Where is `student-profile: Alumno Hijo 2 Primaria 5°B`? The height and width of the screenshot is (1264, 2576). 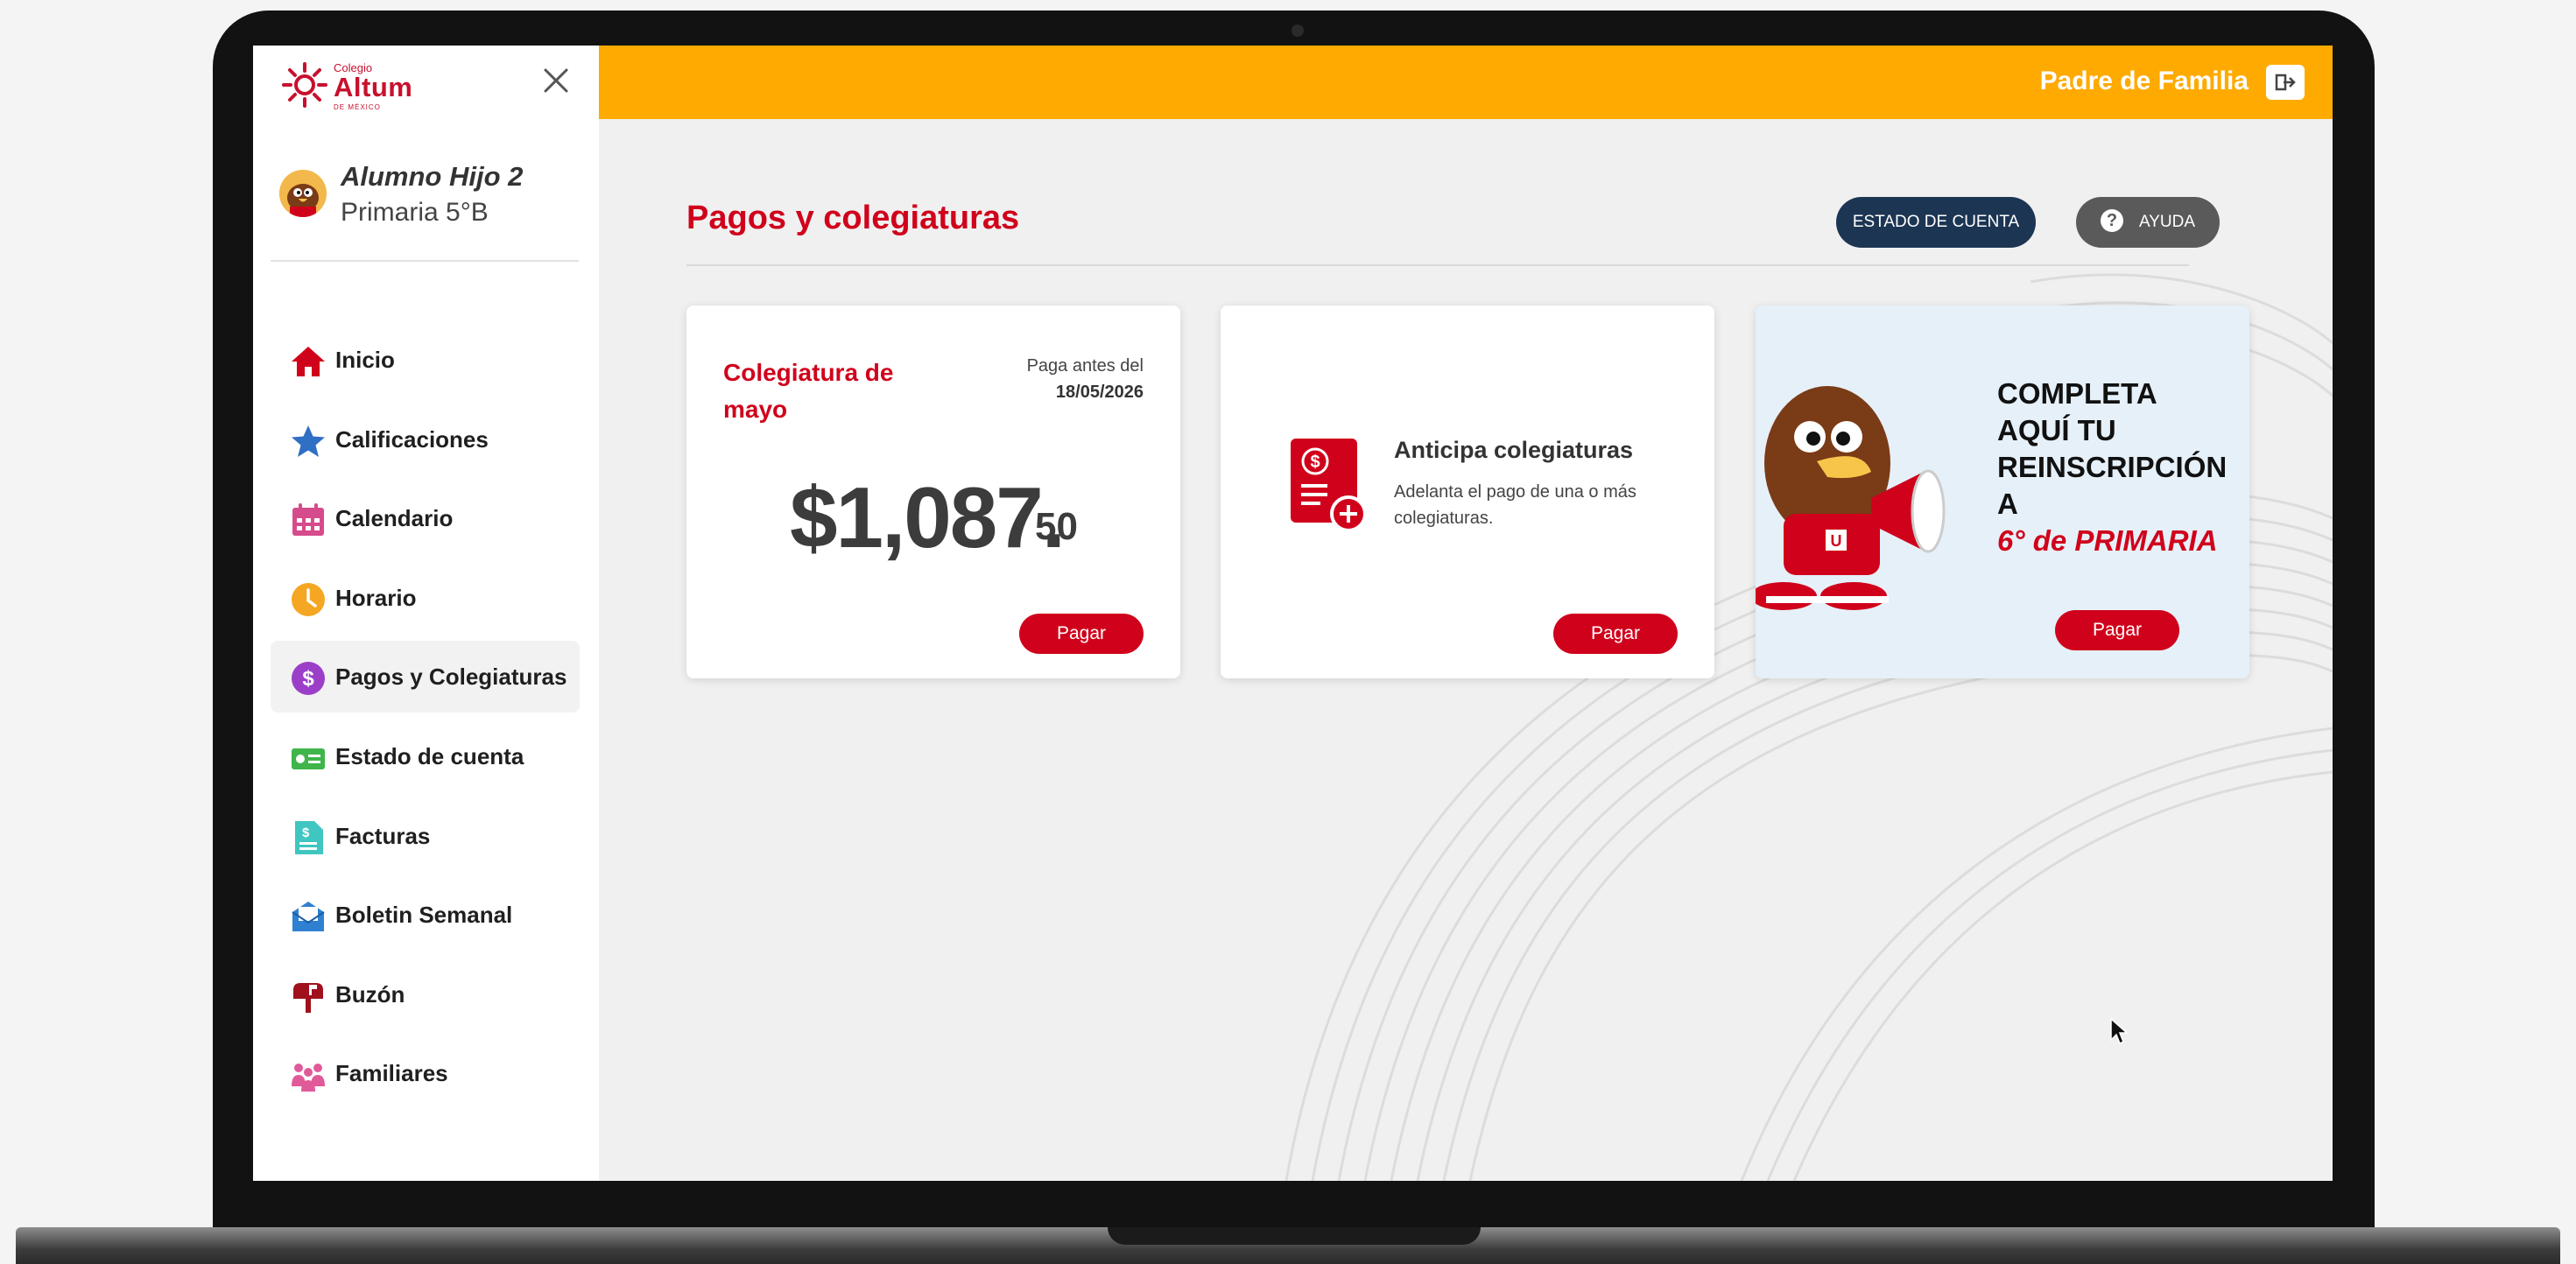
student-profile: Alumno Hijo 2 Primaria 5°B is located at coordinates (428, 200).